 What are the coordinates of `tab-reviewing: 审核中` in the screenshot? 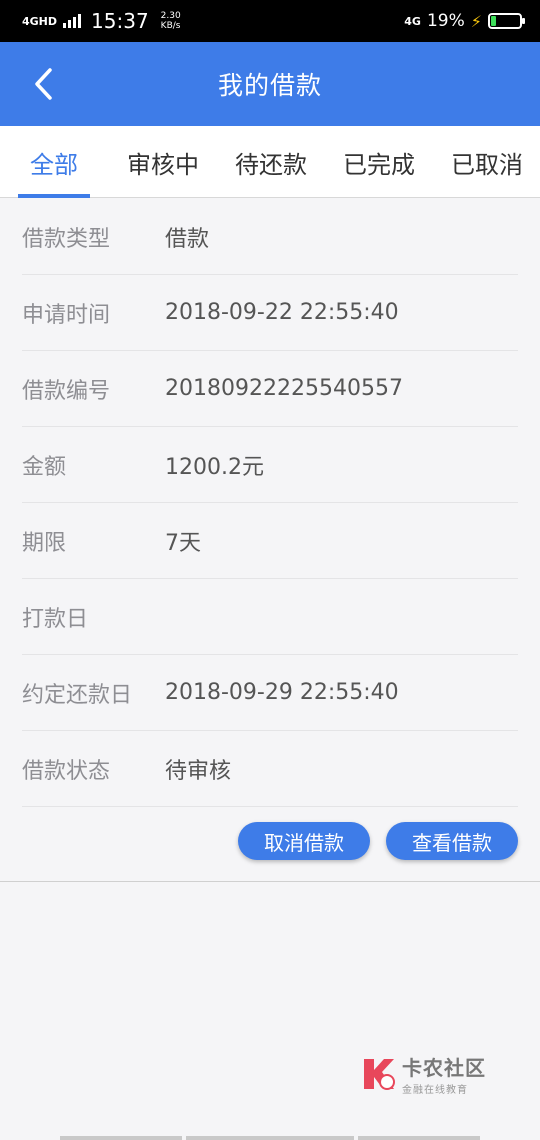 It's located at (163, 162).